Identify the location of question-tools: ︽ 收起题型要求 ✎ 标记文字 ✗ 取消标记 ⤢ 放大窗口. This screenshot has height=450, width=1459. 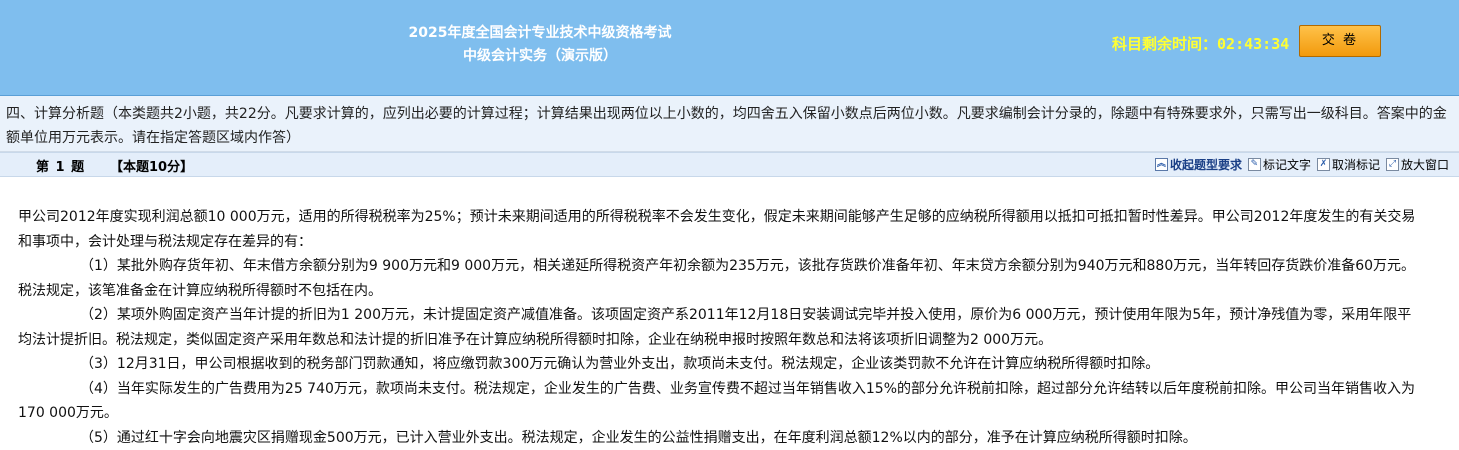
(1302, 164).